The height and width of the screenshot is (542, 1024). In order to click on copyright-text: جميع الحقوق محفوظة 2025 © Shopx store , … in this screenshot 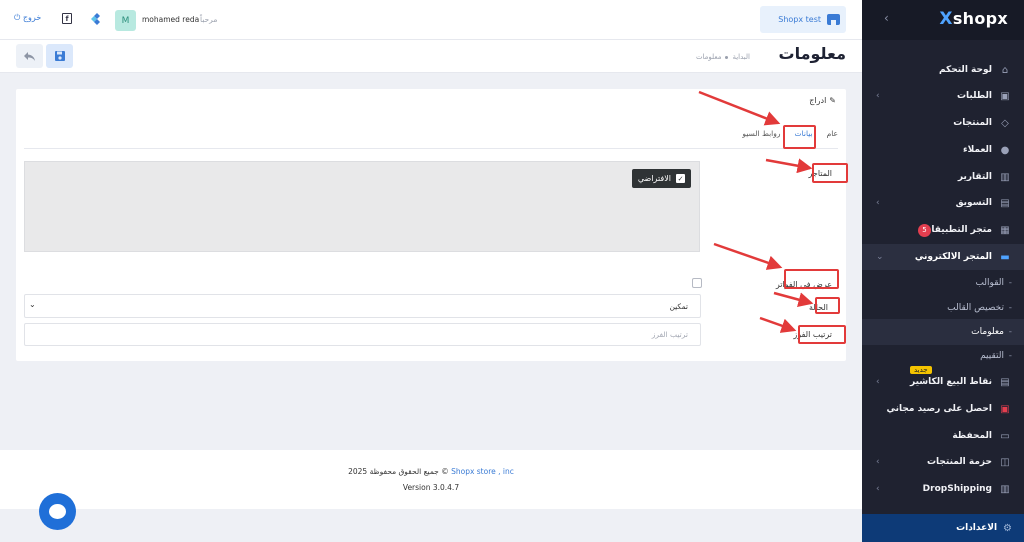, I will do `click(431, 471)`.